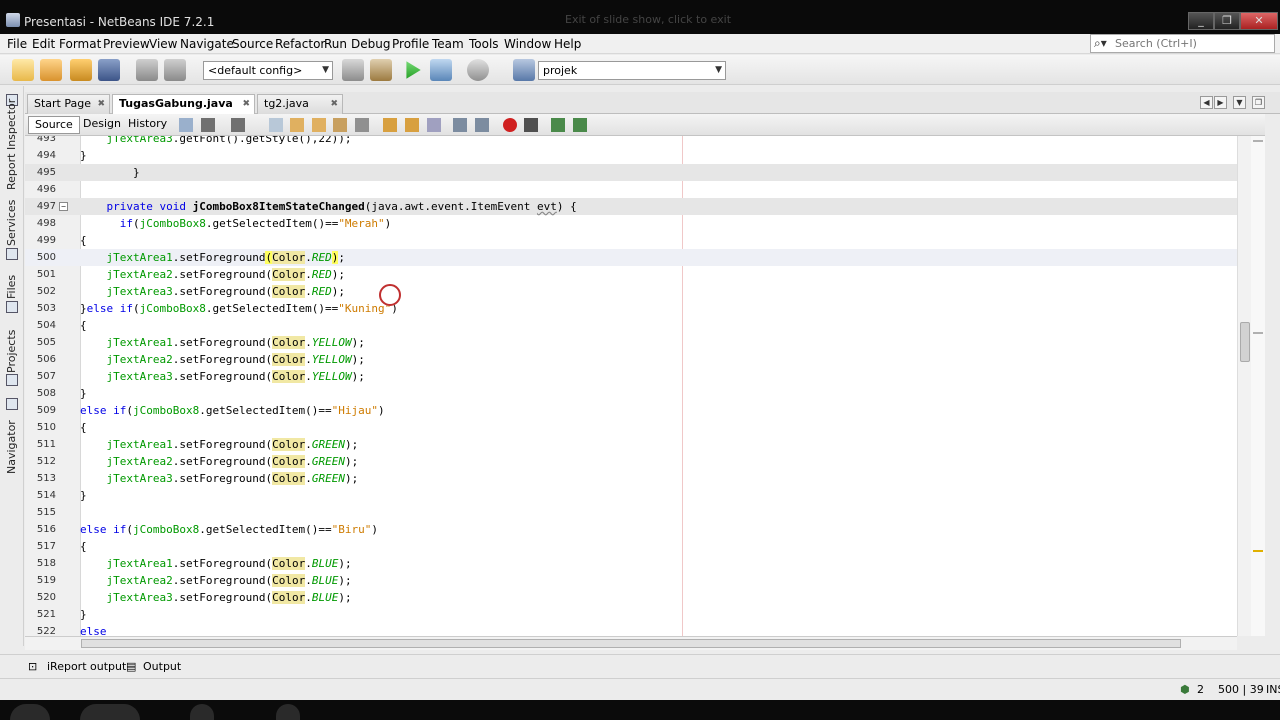 Image resolution: width=1280 pixels, height=720 pixels. I want to click on fold-collapse-icon: −, so click(63, 206).